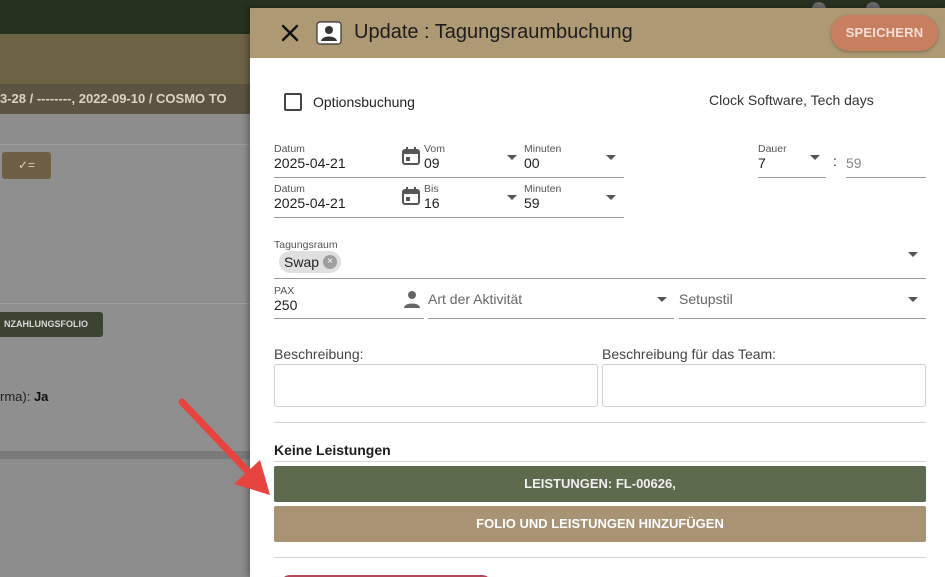 This screenshot has width=945, height=577. What do you see at coordinates (611, 157) in the screenshot?
I see `from-minute-caret` at bounding box center [611, 157].